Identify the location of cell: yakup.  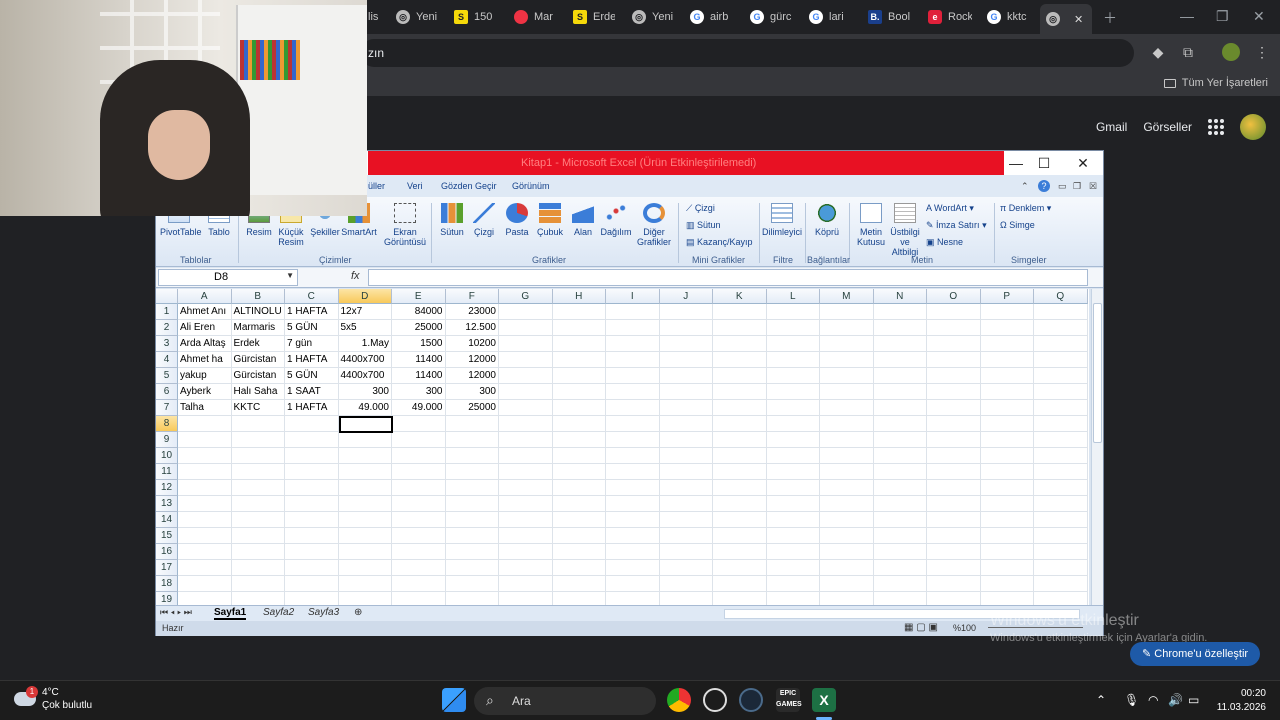
(205, 376).